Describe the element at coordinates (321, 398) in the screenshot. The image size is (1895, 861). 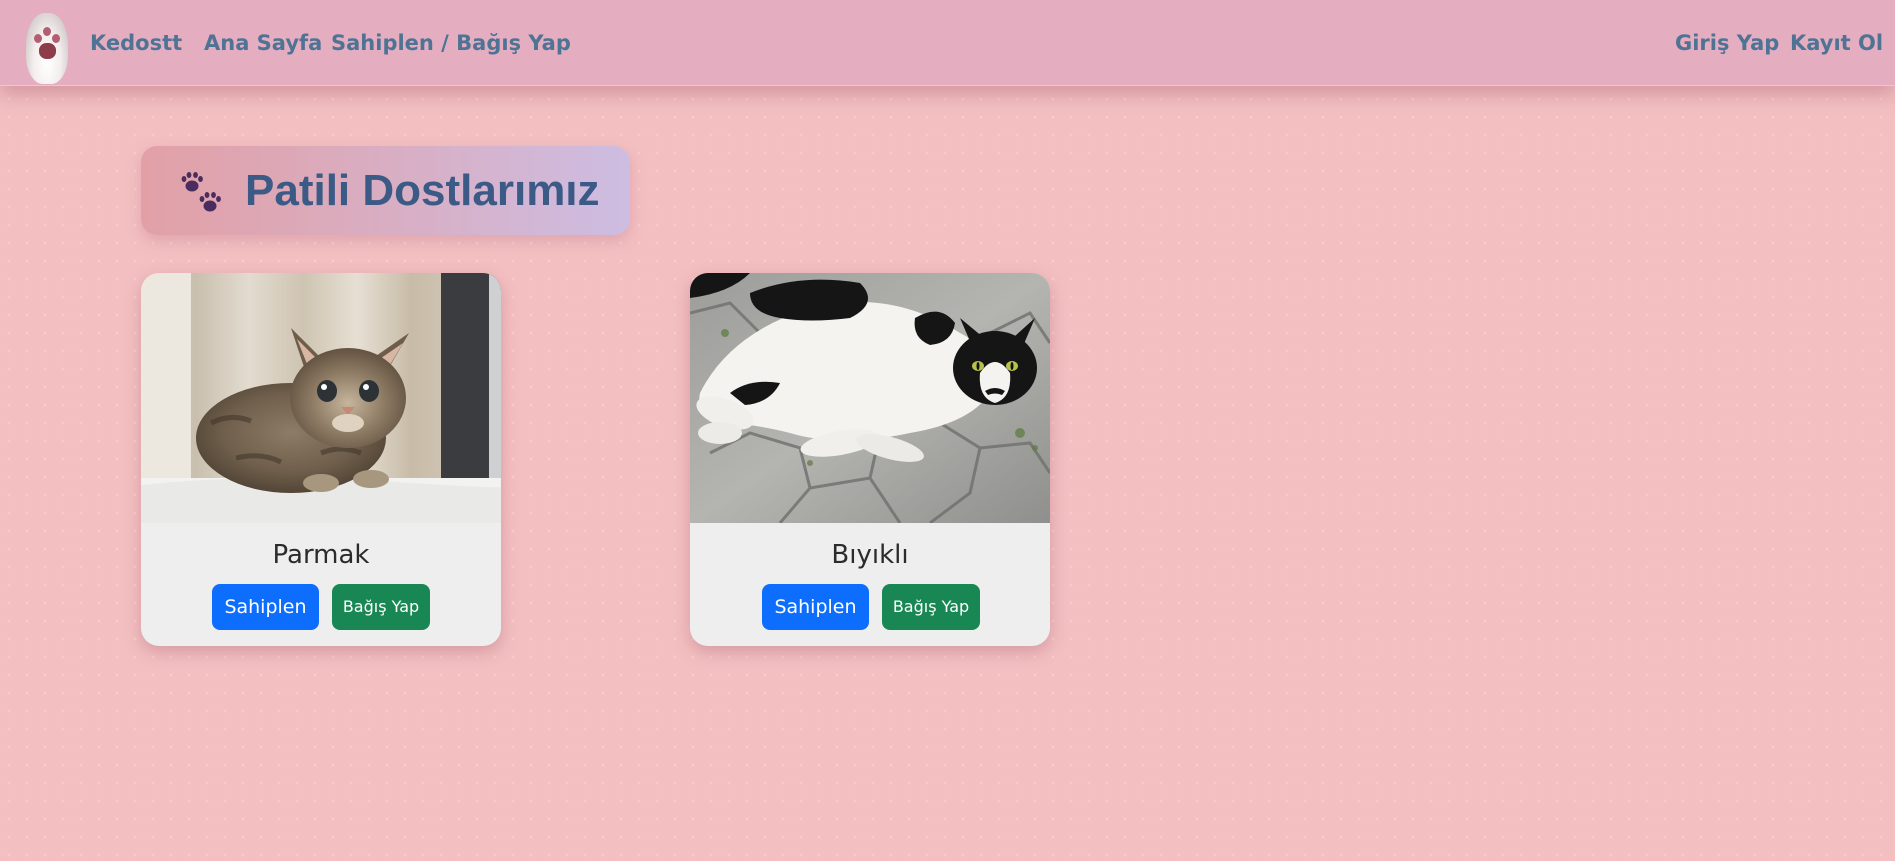
I see `tabby-kitten-photo` at that location.